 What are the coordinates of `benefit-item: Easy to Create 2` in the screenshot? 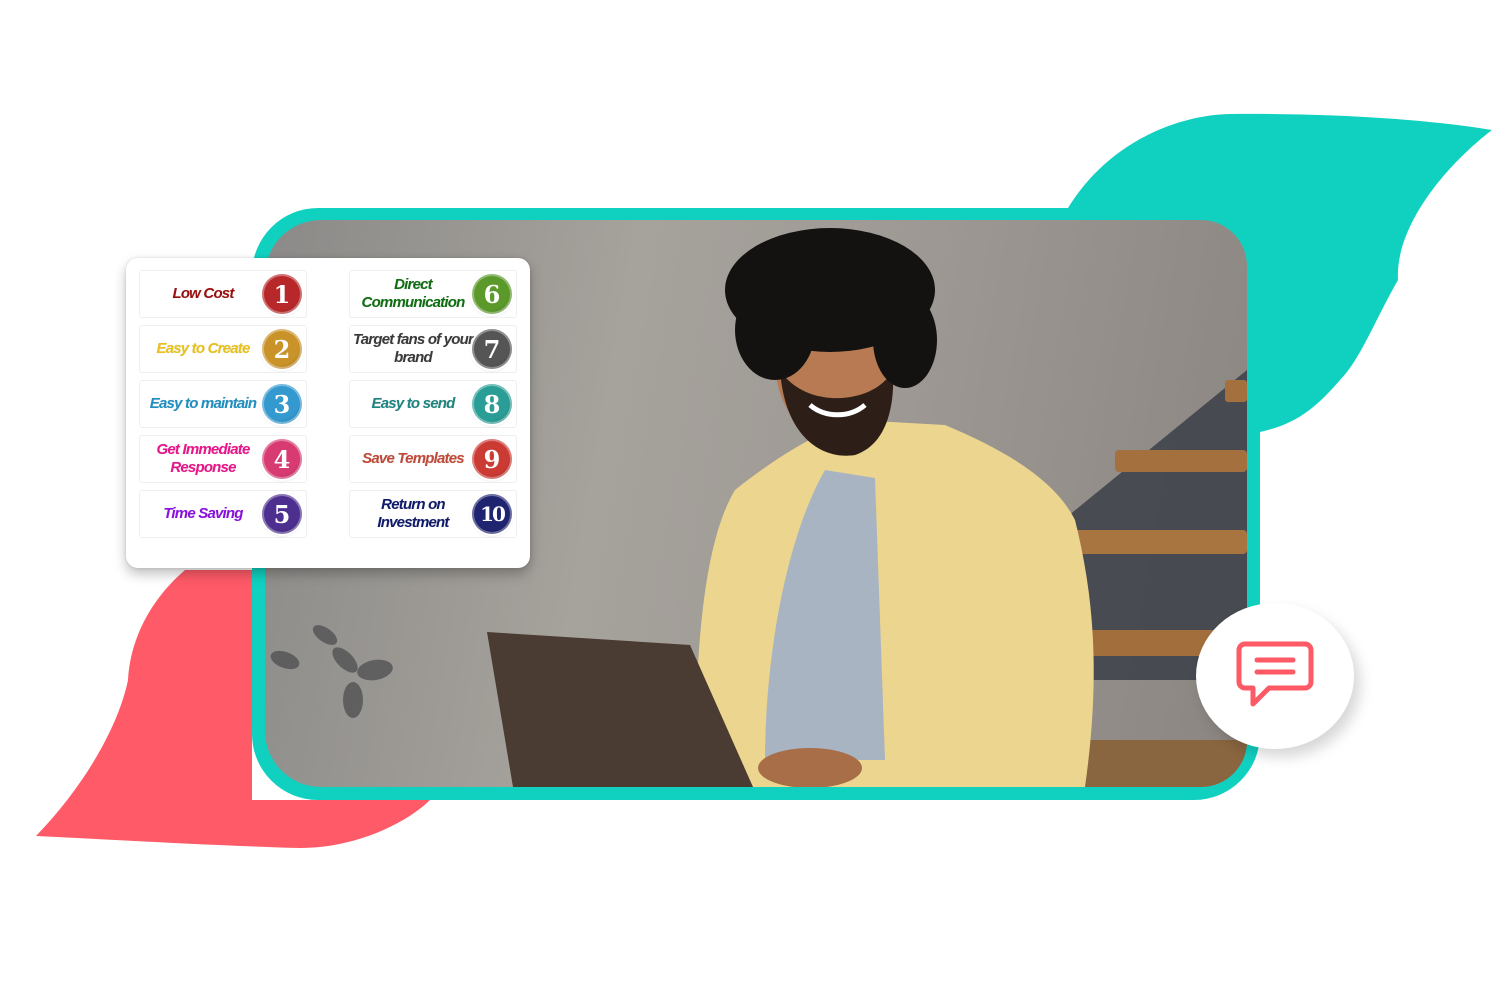 It's located at (223, 349).